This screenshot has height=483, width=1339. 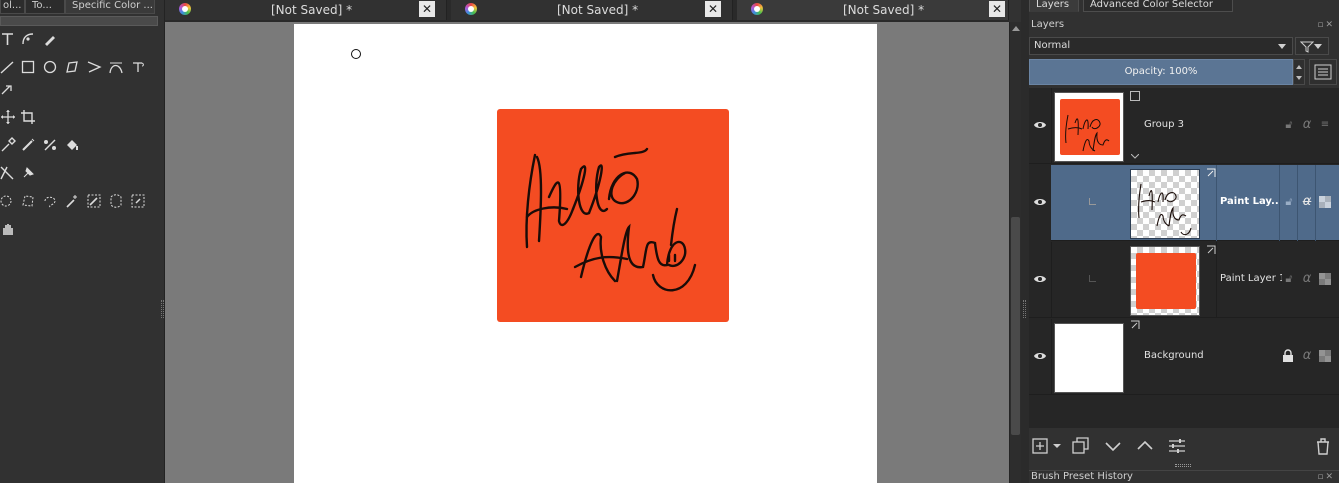 What do you see at coordinates (8, 88) in the screenshot?
I see `dynamic-brush-tool-icon` at bounding box center [8, 88].